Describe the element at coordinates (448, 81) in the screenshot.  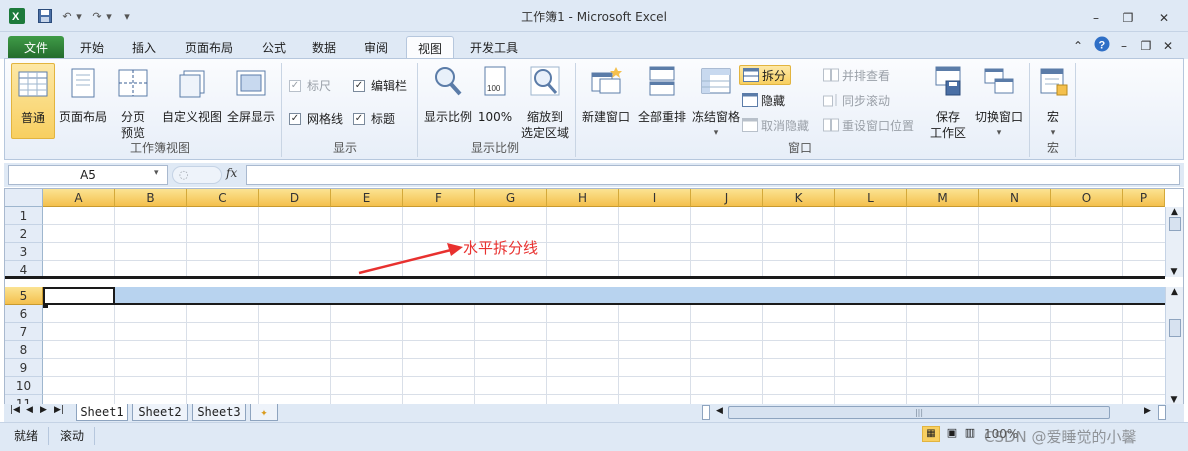
I see `magnifier-icon` at that location.